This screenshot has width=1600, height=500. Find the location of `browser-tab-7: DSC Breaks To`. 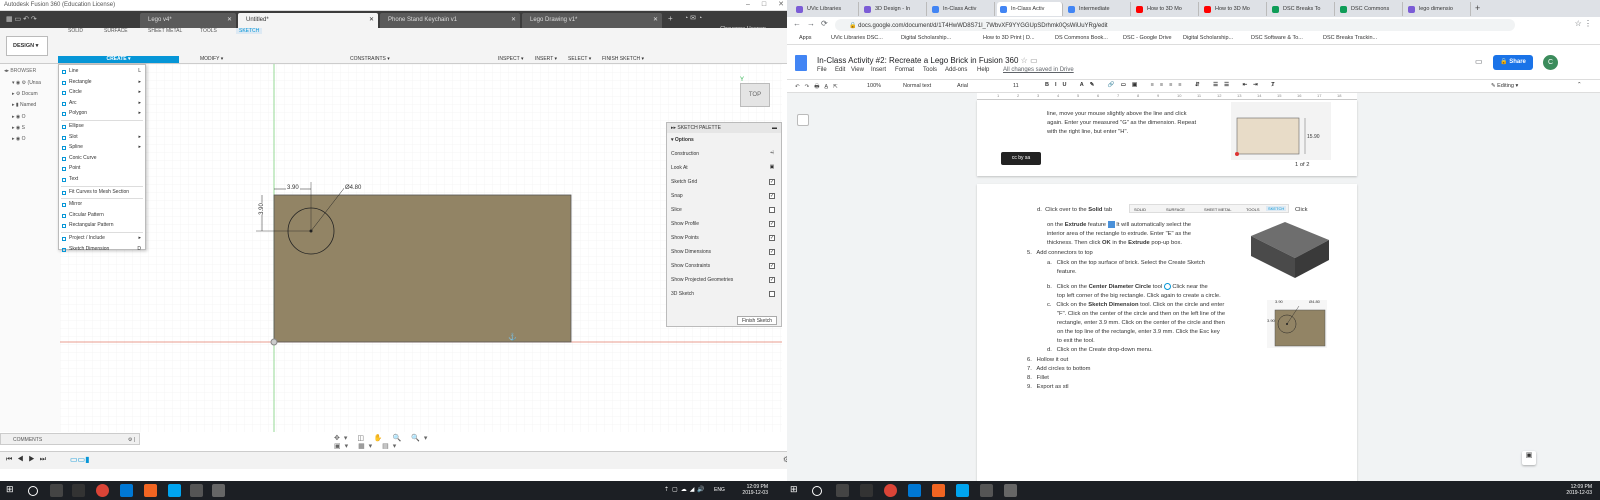

browser-tab-7: DSC Breaks To is located at coordinates (1302, 9).